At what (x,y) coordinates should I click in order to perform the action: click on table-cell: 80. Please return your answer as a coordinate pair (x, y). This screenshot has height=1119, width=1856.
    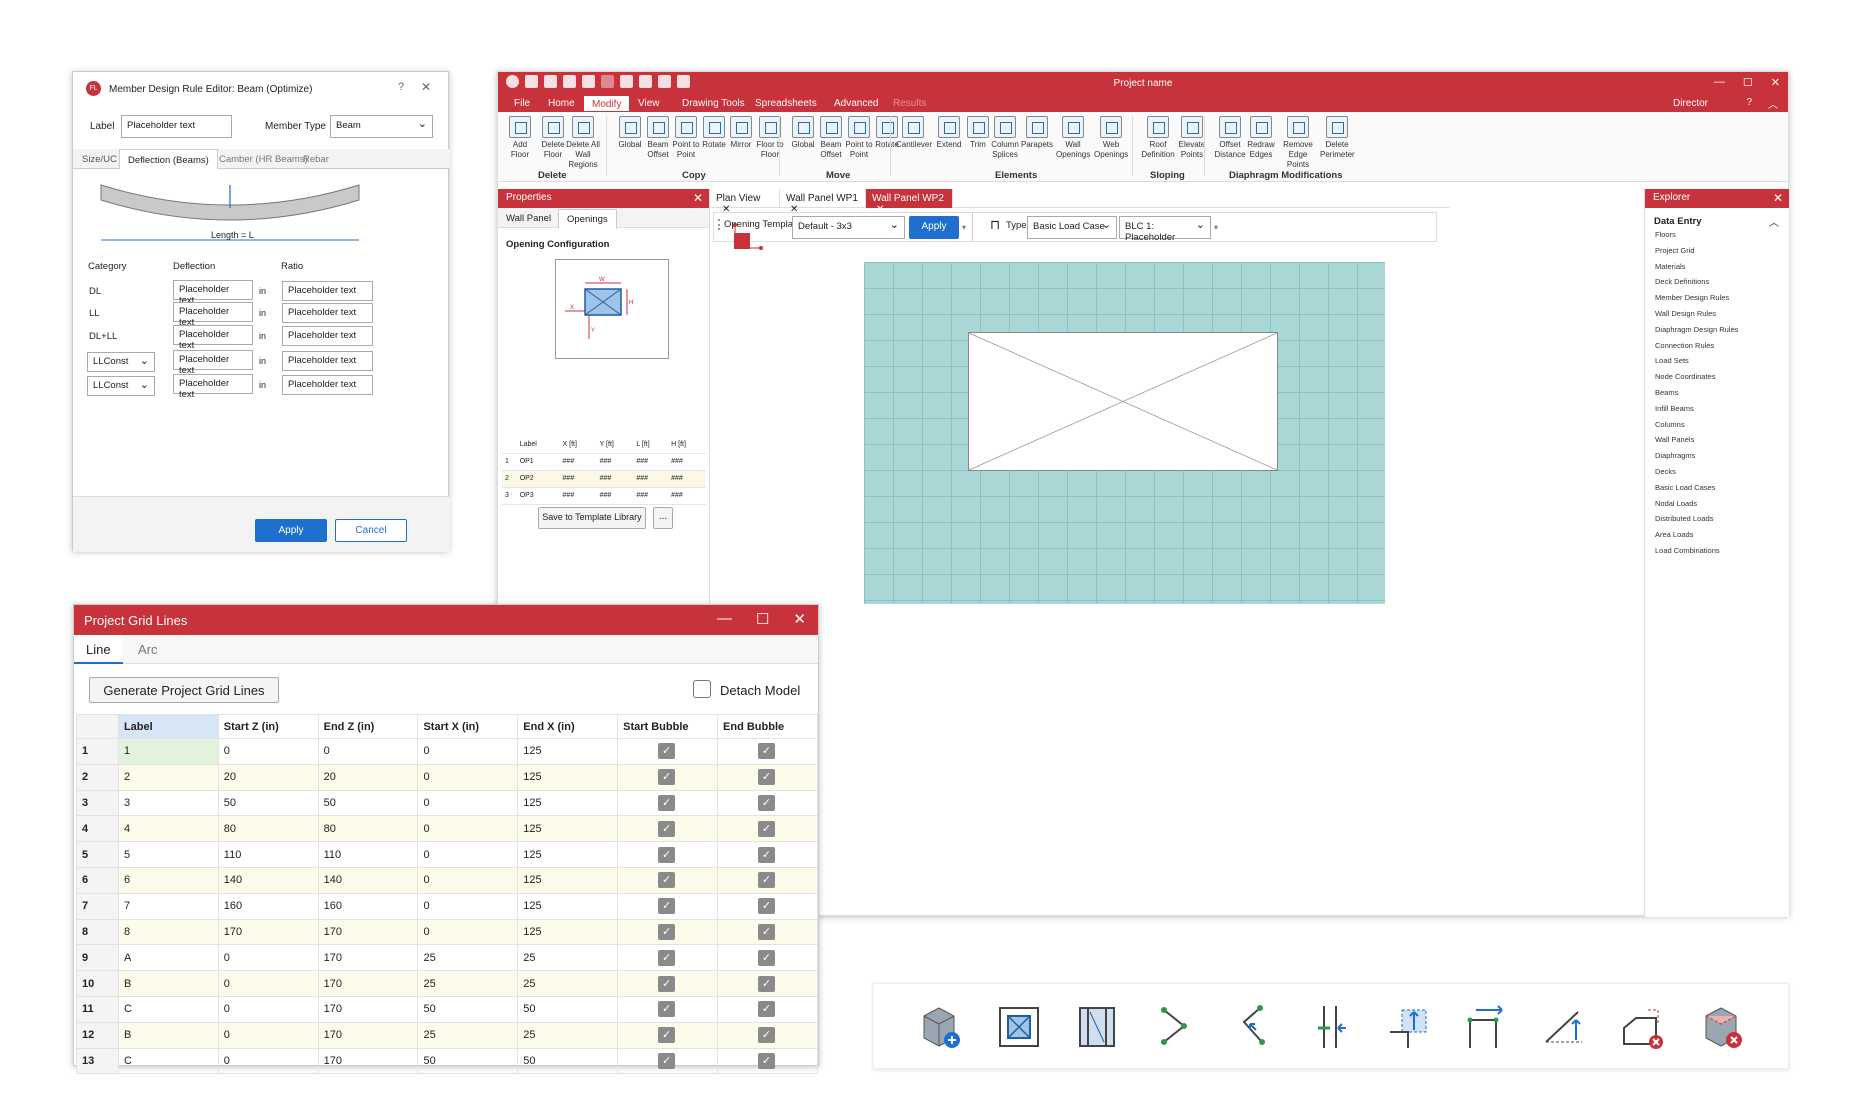
    Looking at the image, I should click on (268, 829).